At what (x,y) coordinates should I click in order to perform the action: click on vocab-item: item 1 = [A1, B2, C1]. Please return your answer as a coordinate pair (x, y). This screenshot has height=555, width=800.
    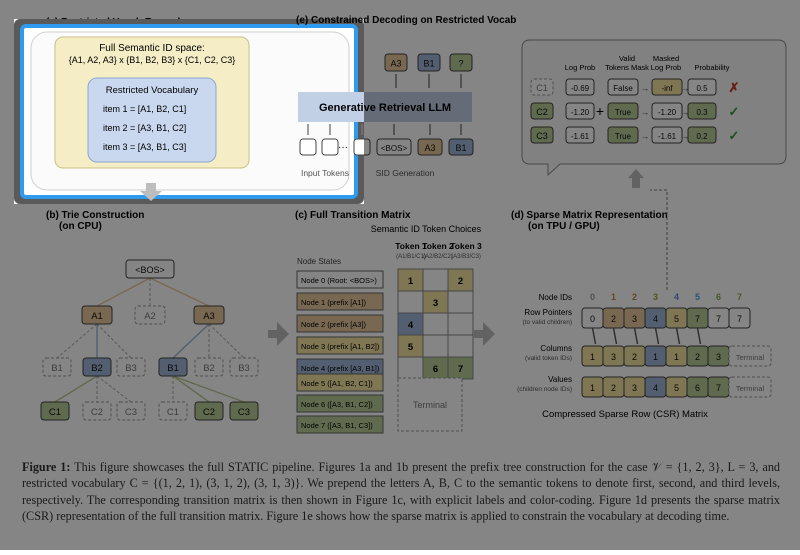
    Looking at the image, I should click on (144, 109).